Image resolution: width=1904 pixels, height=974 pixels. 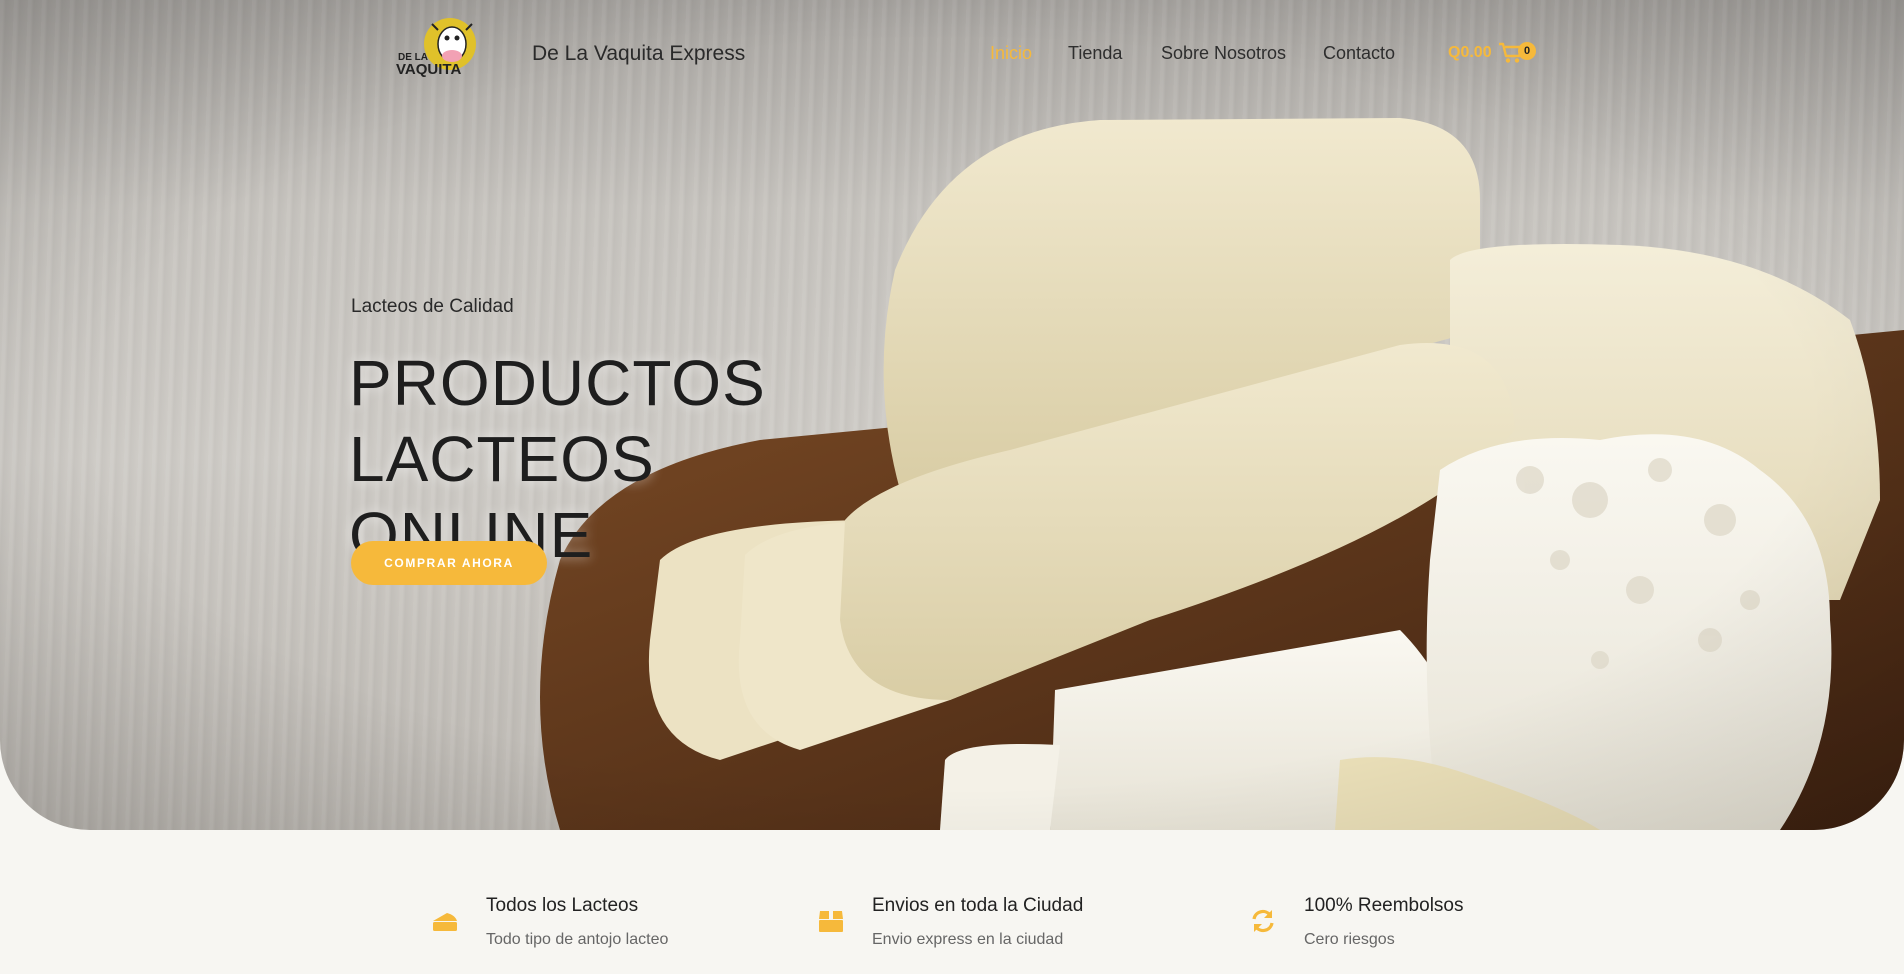 What do you see at coordinates (1470, 52) in the screenshot?
I see `cart-total: Q0.00` at bounding box center [1470, 52].